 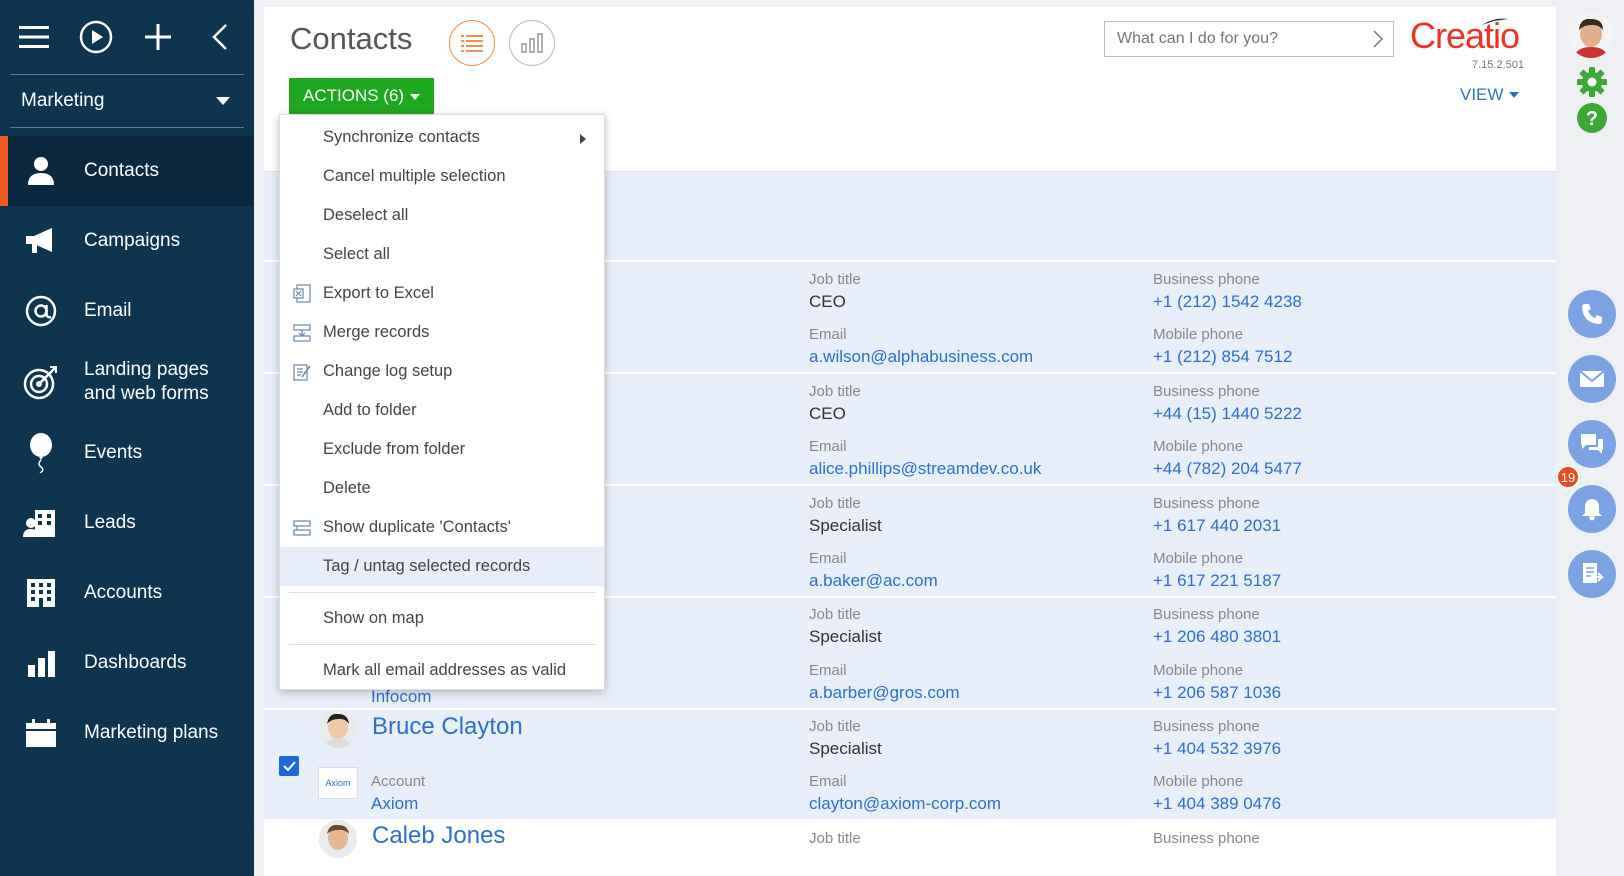 I want to click on mobile-phone-field: Mobile phone +44 (782) 204 5477, so click(x=1227, y=458).